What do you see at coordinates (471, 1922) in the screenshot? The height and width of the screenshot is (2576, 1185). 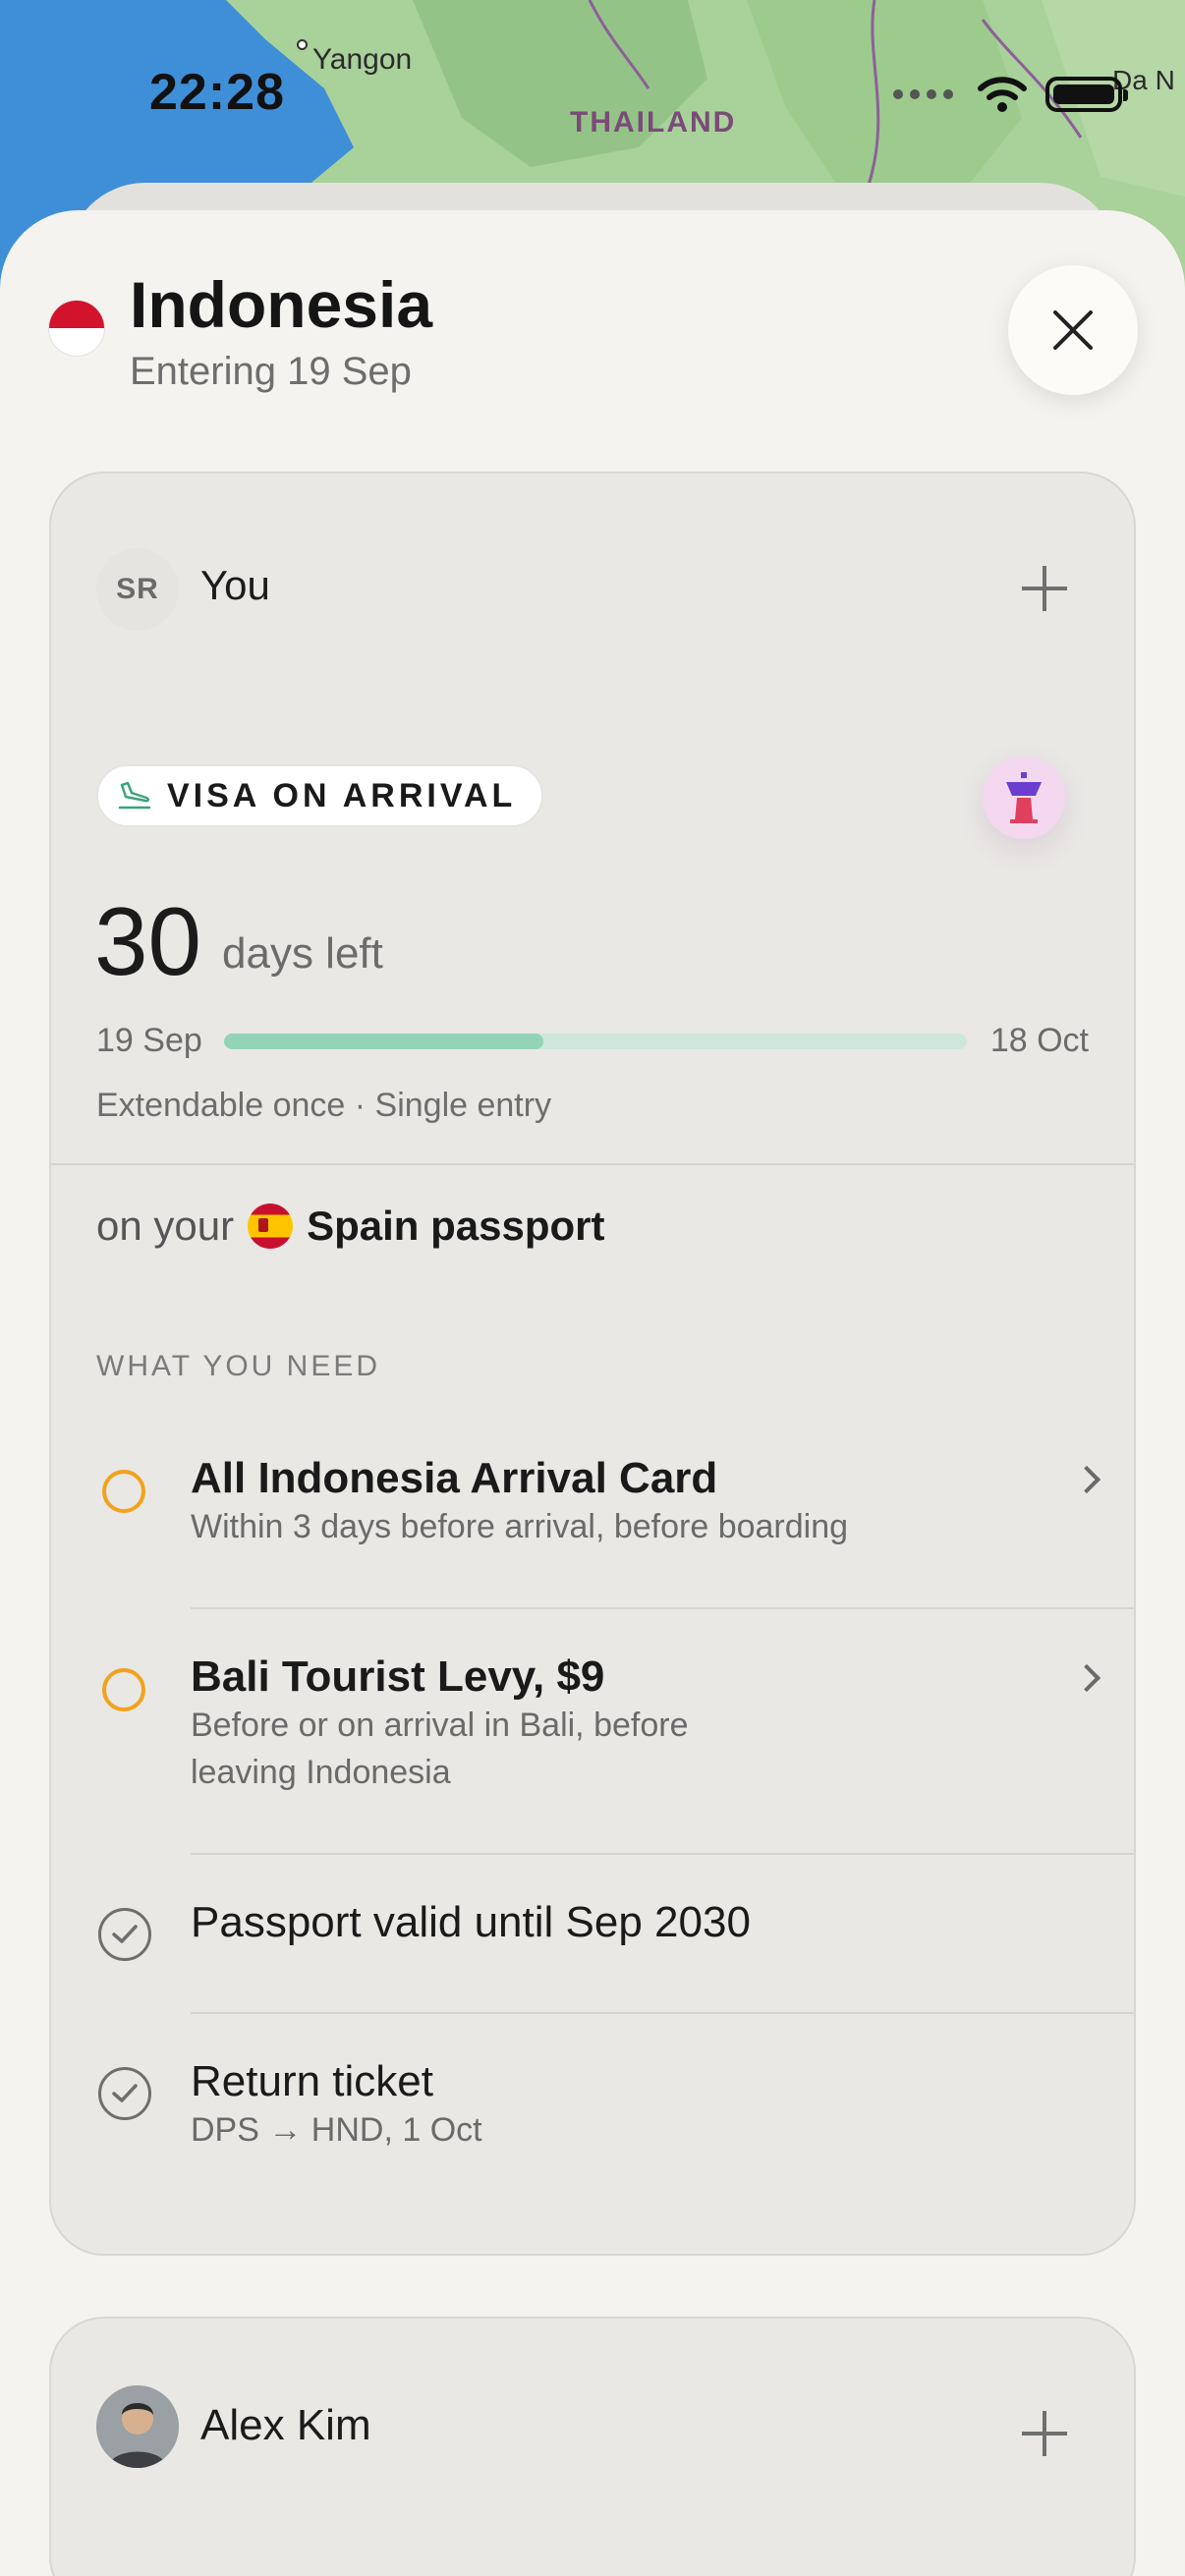 I see `requirement-title: Passport valid until Sep 2030` at bounding box center [471, 1922].